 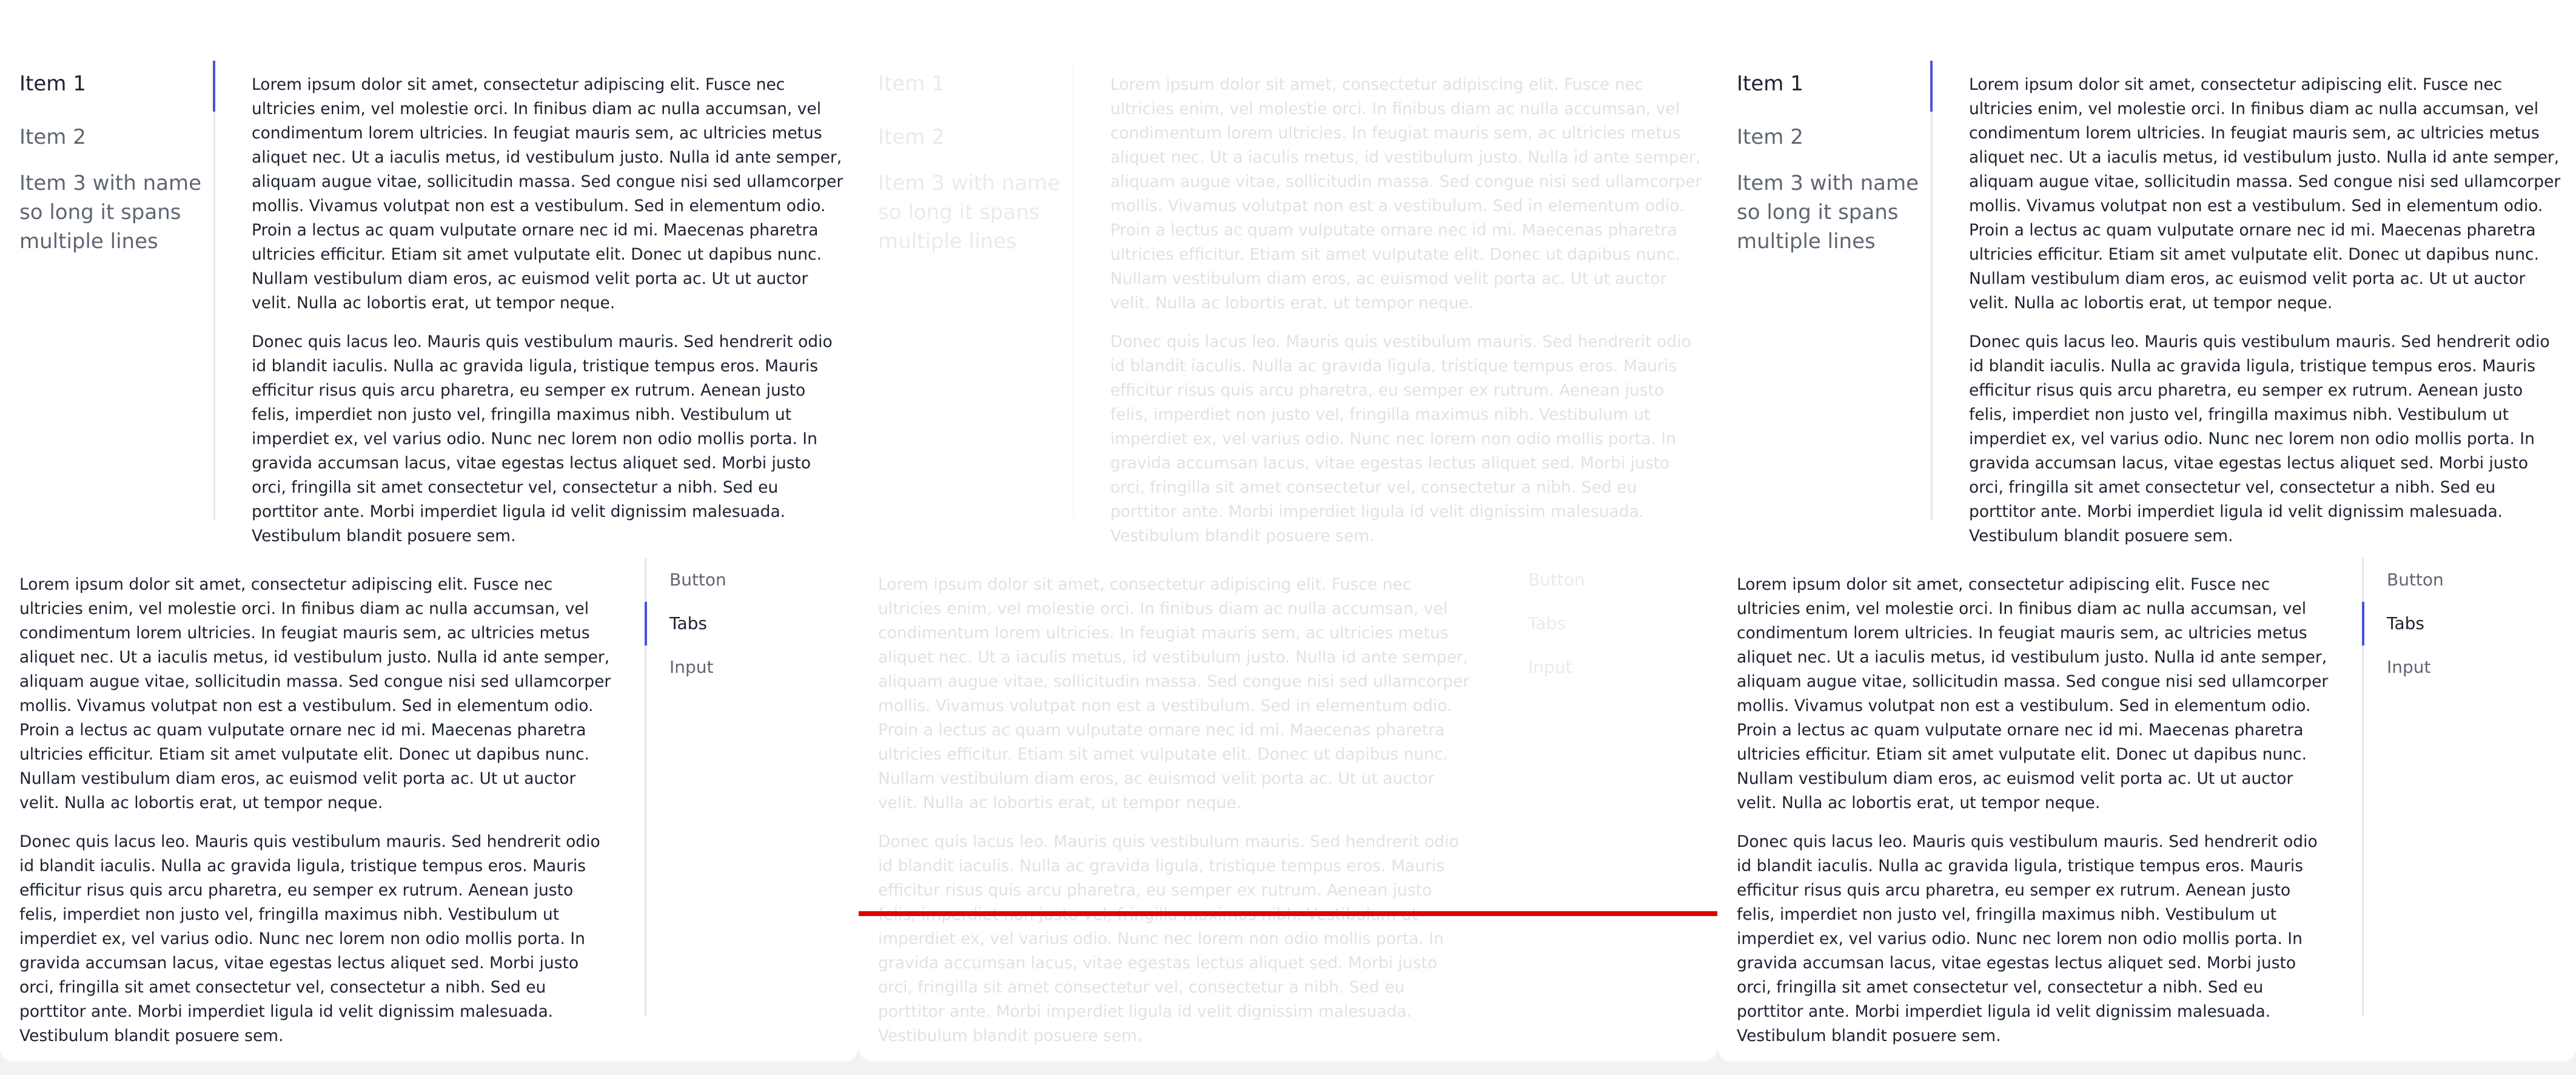 What do you see at coordinates (1288, 913) in the screenshot?
I see `highlight-line` at bounding box center [1288, 913].